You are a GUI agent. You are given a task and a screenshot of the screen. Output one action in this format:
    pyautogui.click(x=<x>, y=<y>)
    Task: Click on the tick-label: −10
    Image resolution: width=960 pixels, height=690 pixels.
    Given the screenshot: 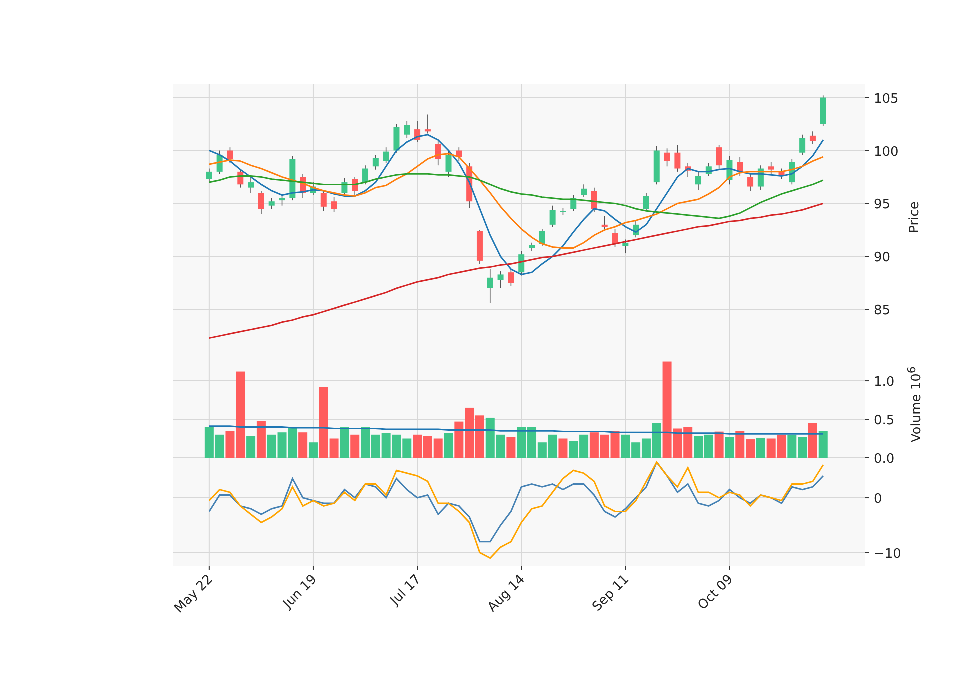 What is the action you would take?
    pyautogui.click(x=888, y=554)
    